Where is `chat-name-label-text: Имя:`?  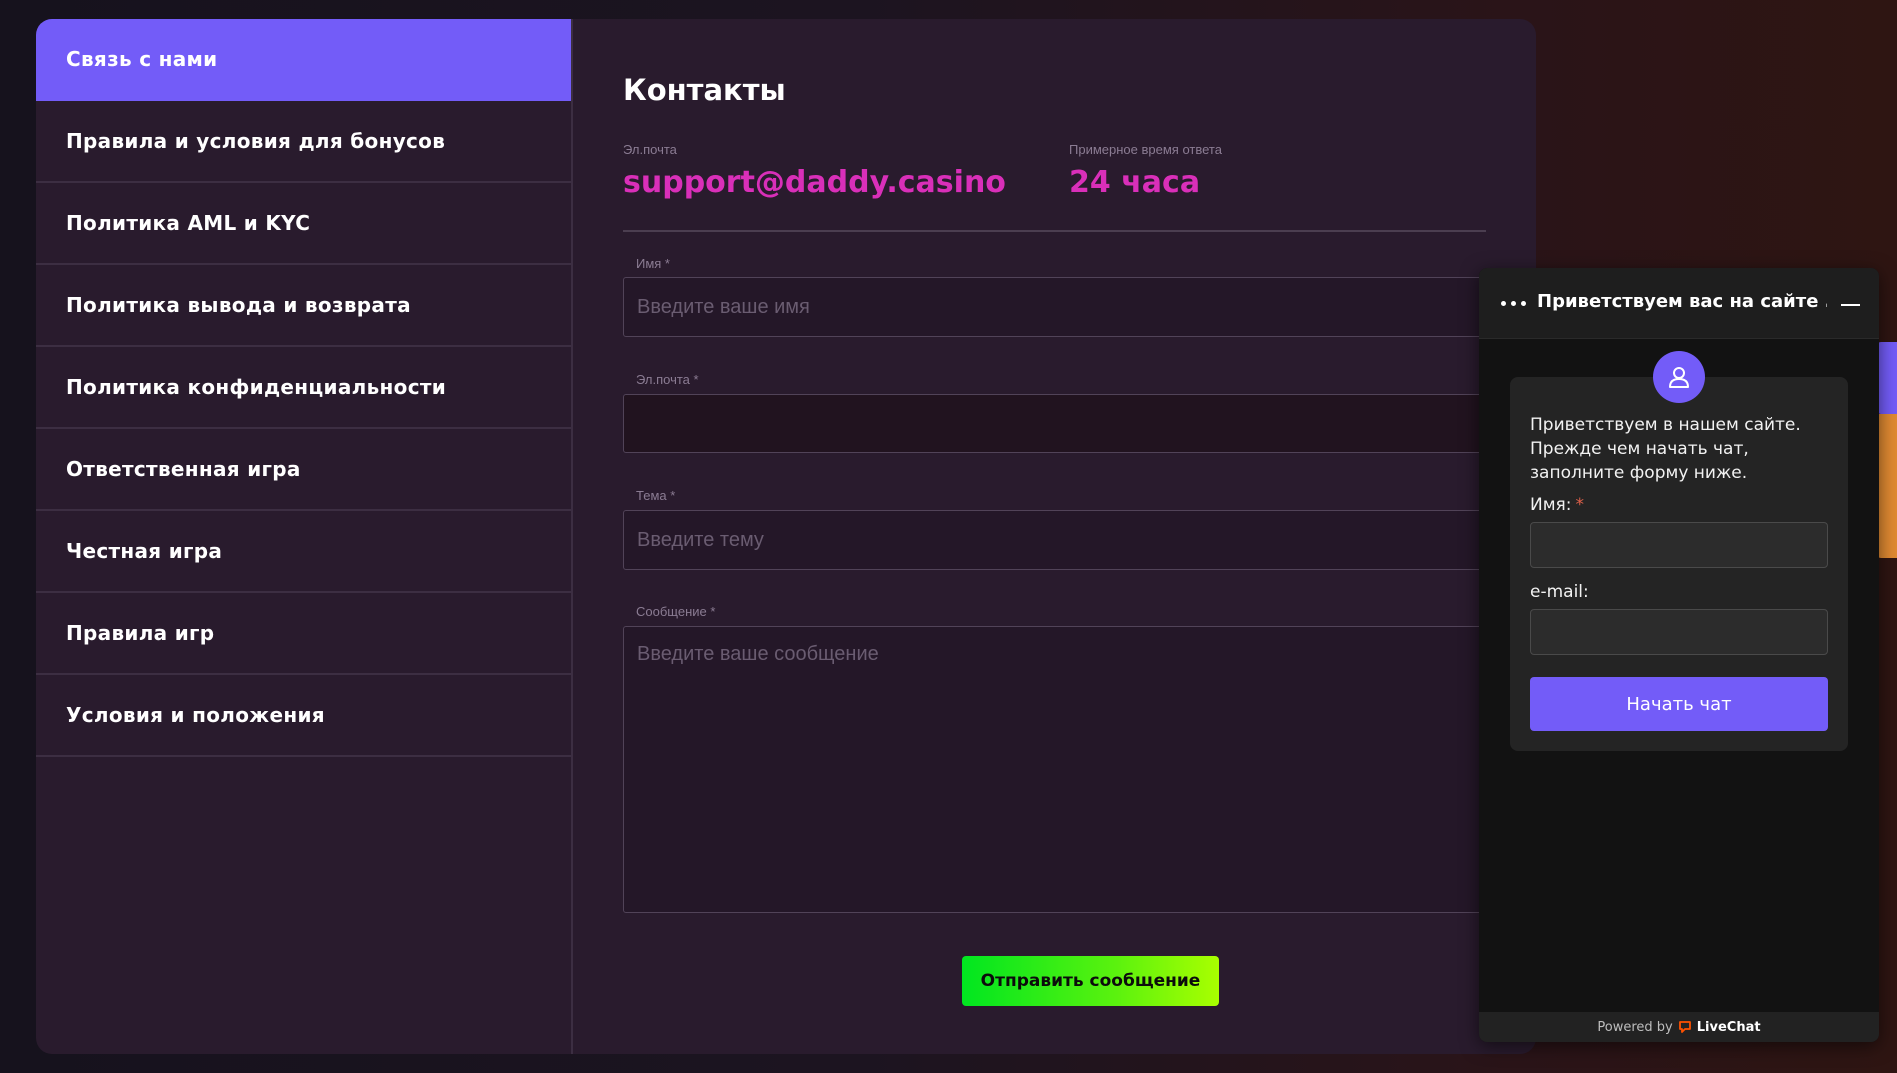 chat-name-label-text: Имя: is located at coordinates (1551, 505).